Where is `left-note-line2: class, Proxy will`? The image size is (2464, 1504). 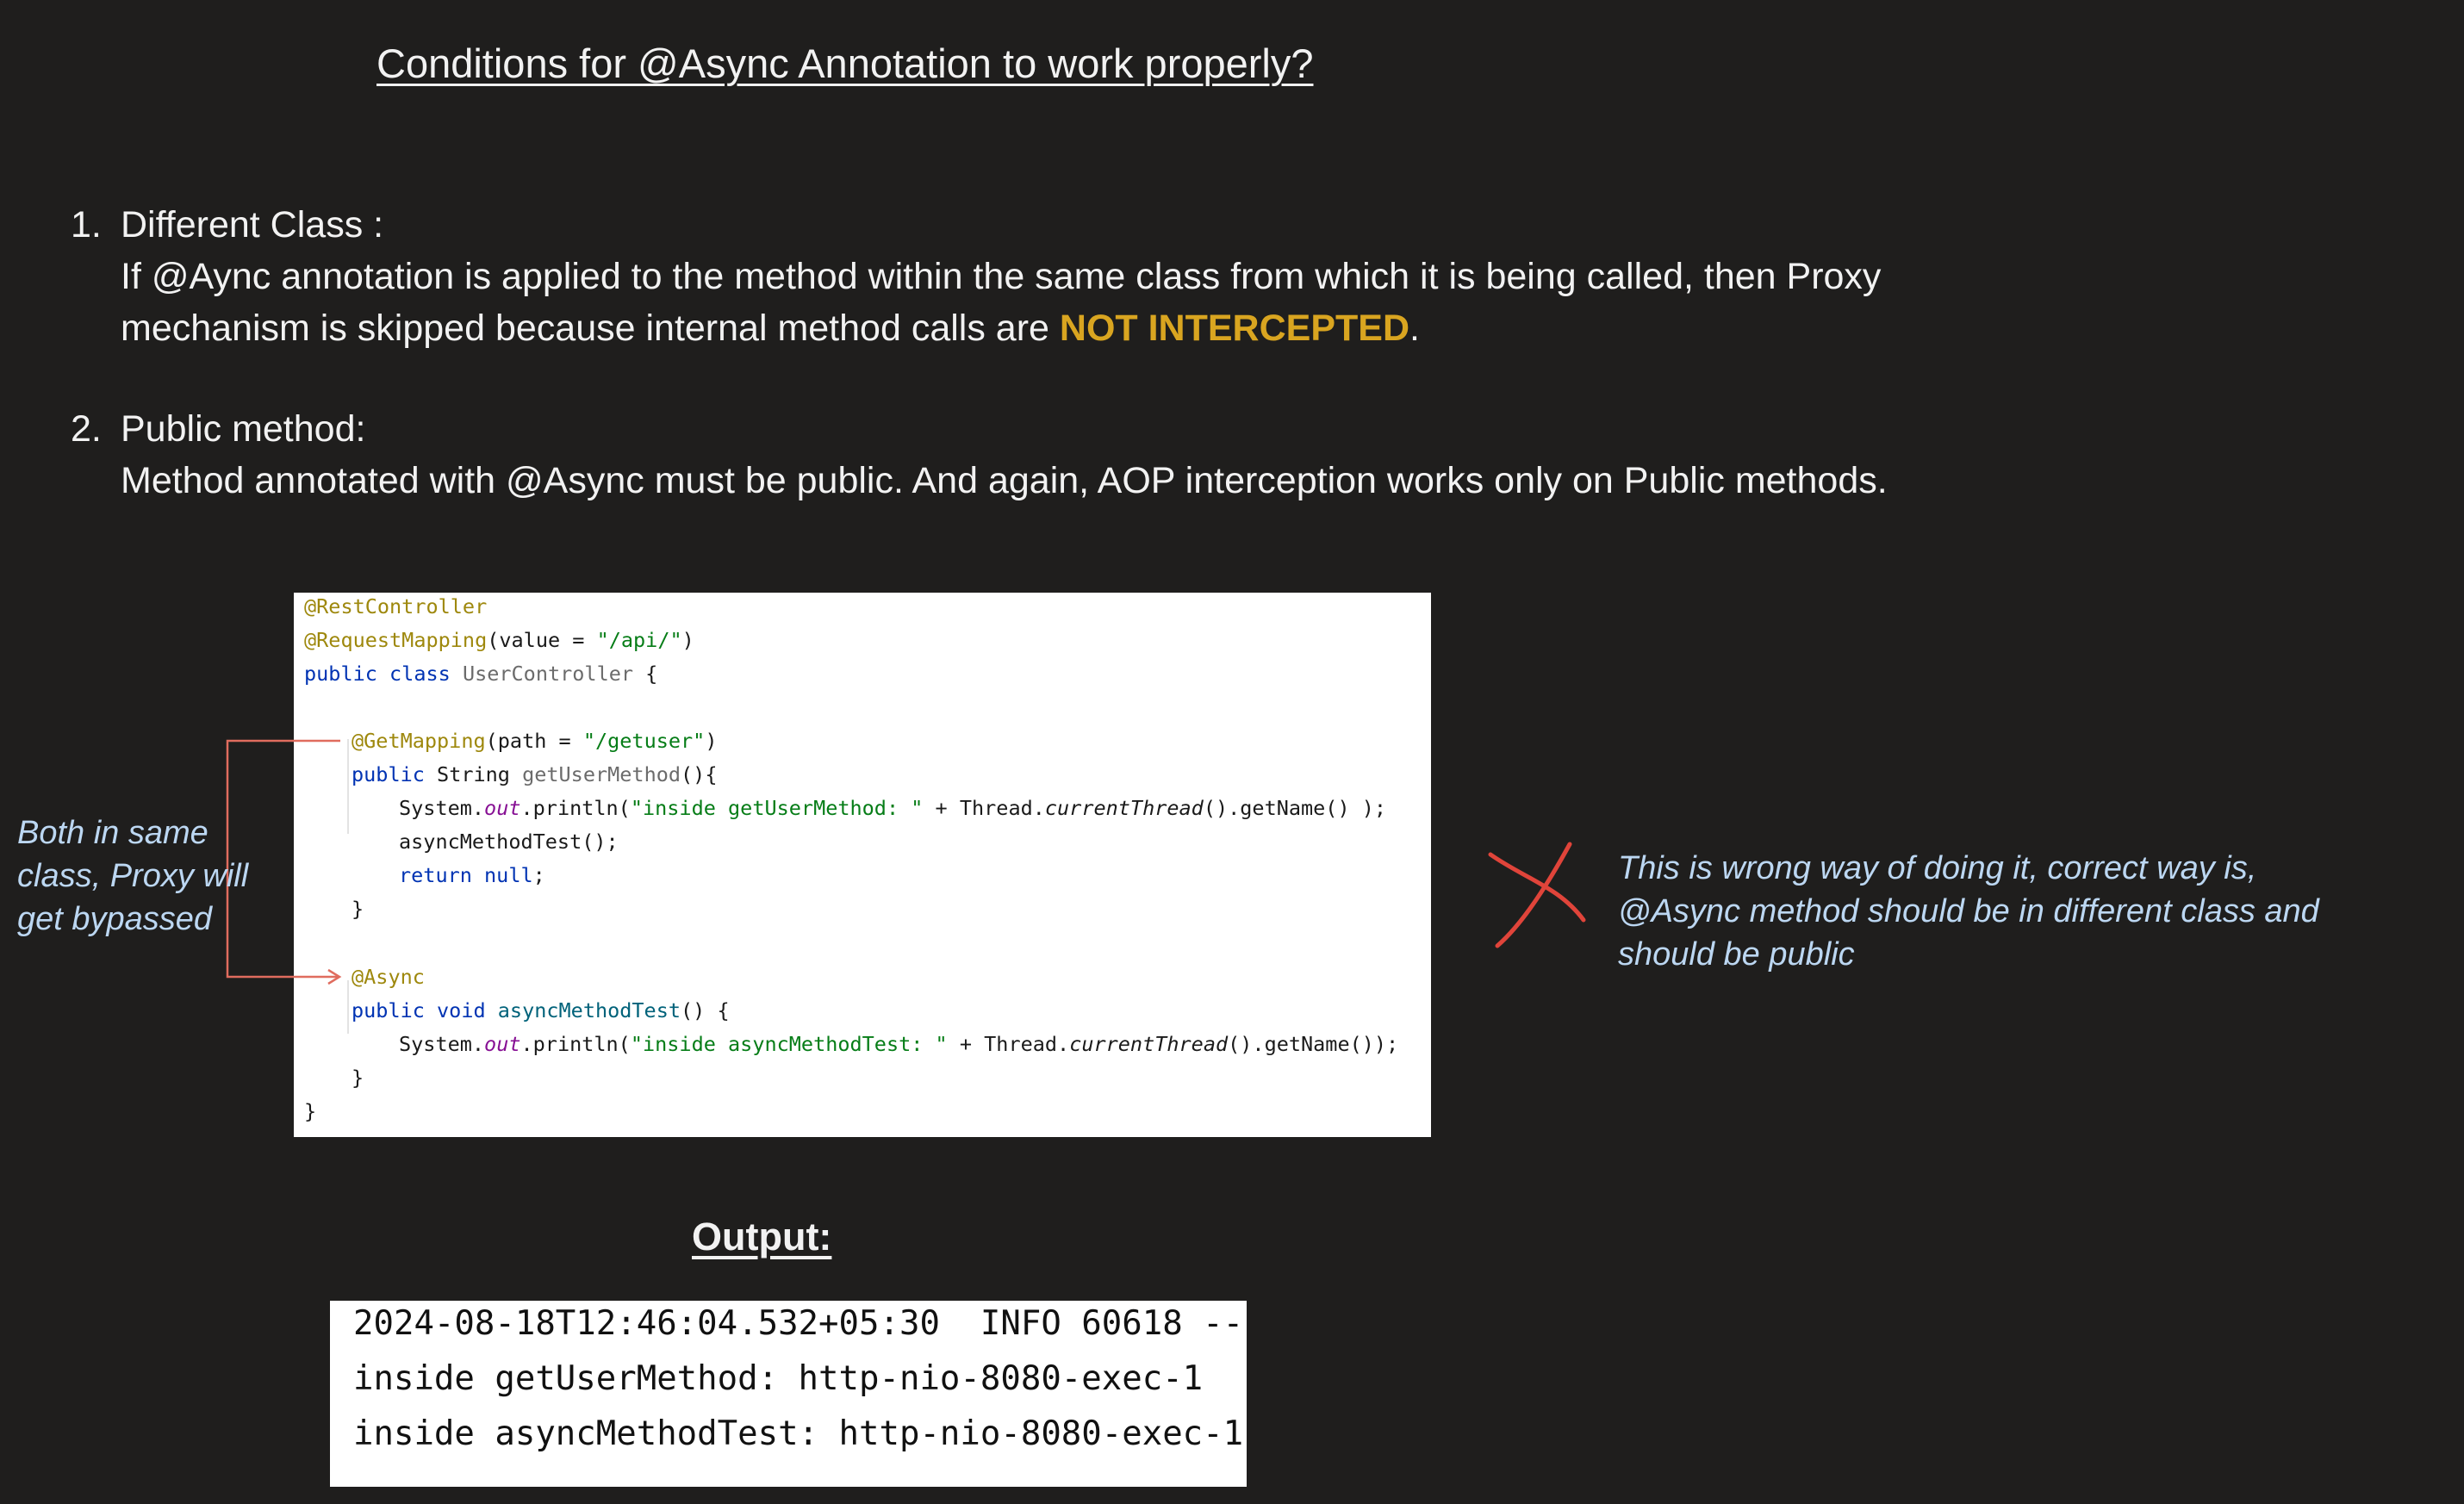 left-note-line2: class, Proxy will is located at coordinates (133, 876).